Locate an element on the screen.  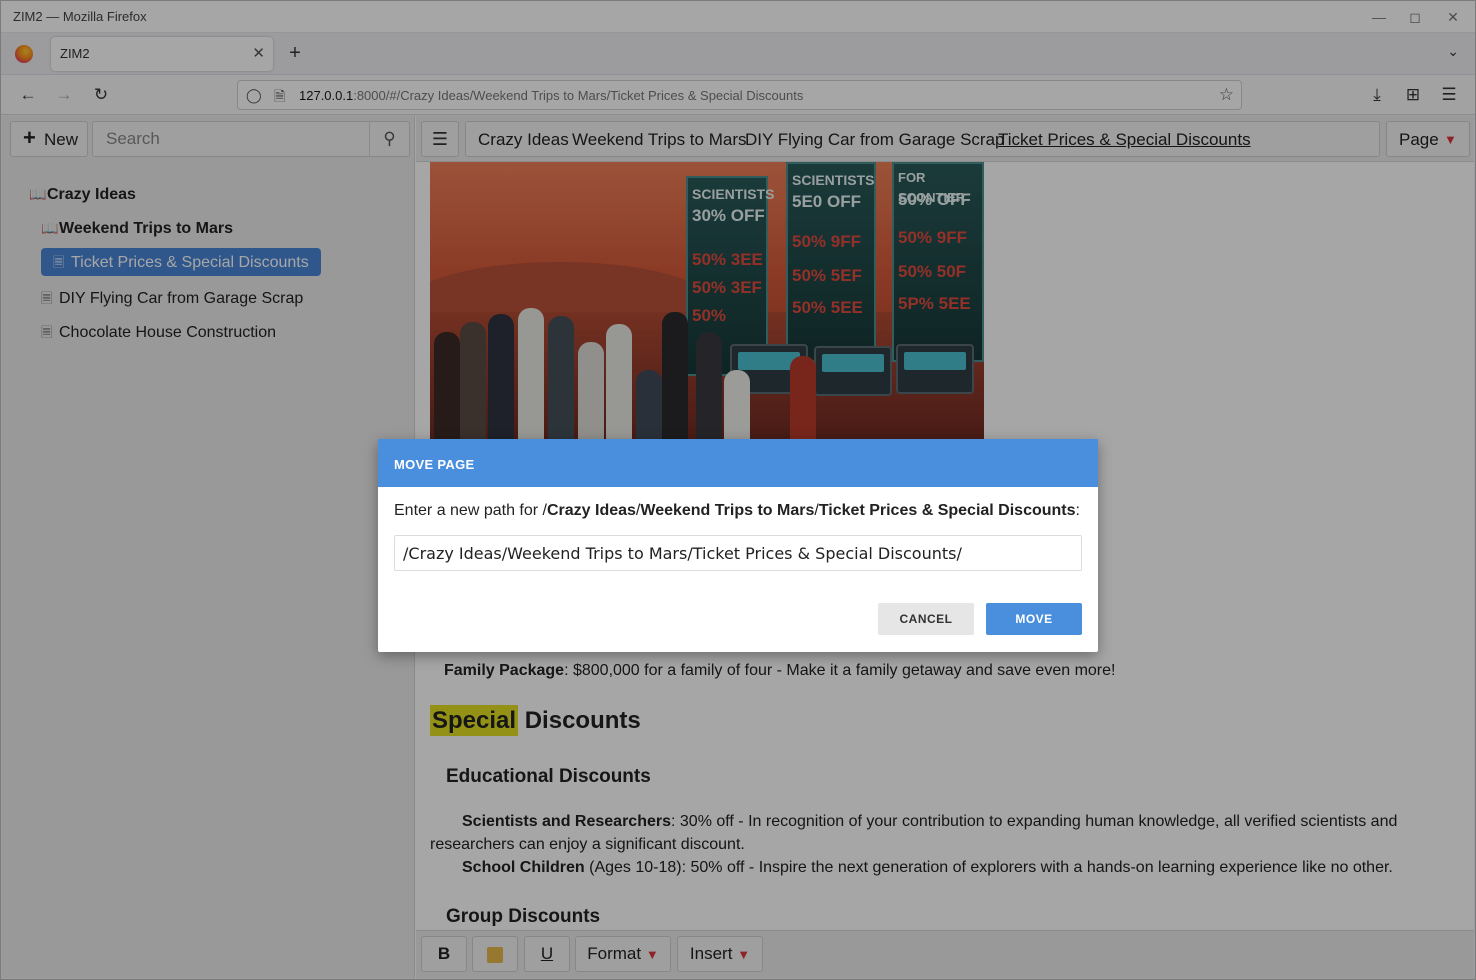
new-path-input is located at coordinates (738, 553).